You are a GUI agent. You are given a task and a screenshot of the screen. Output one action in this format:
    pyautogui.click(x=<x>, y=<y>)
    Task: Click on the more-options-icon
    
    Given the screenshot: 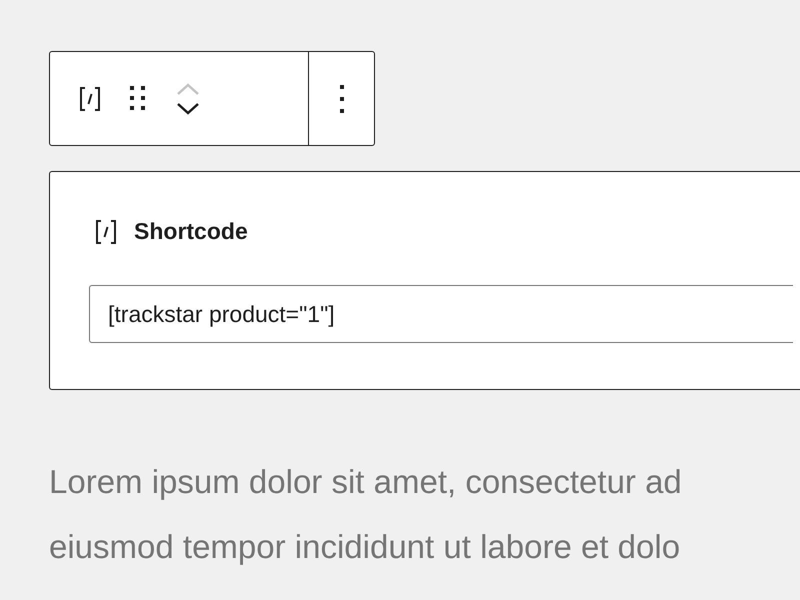 What is the action you would take?
    pyautogui.click(x=342, y=98)
    